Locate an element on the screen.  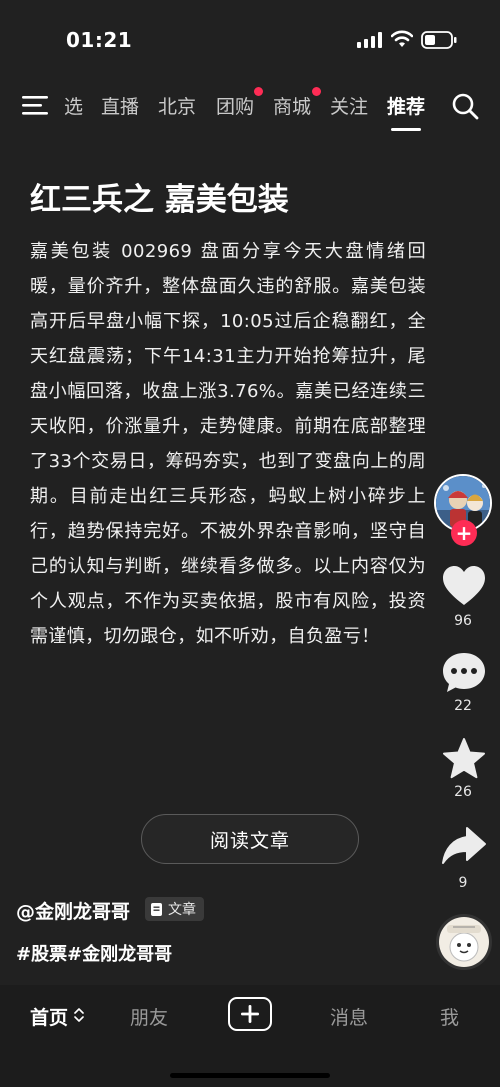
music-disc is located at coordinates (464, 942).